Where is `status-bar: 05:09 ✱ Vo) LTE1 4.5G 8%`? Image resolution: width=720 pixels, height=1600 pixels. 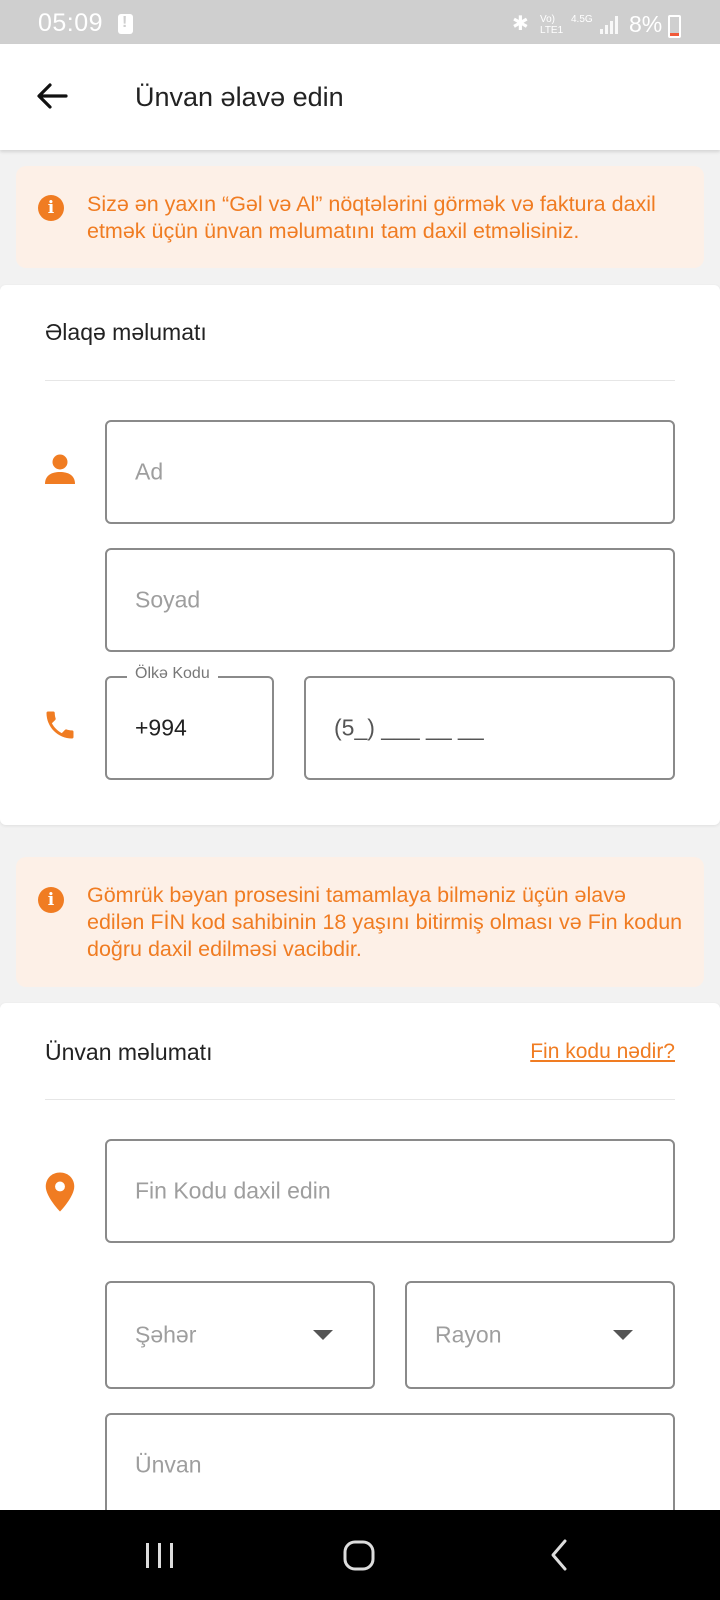 status-bar: 05:09 ✱ Vo) LTE1 4.5G 8% is located at coordinates (360, 22).